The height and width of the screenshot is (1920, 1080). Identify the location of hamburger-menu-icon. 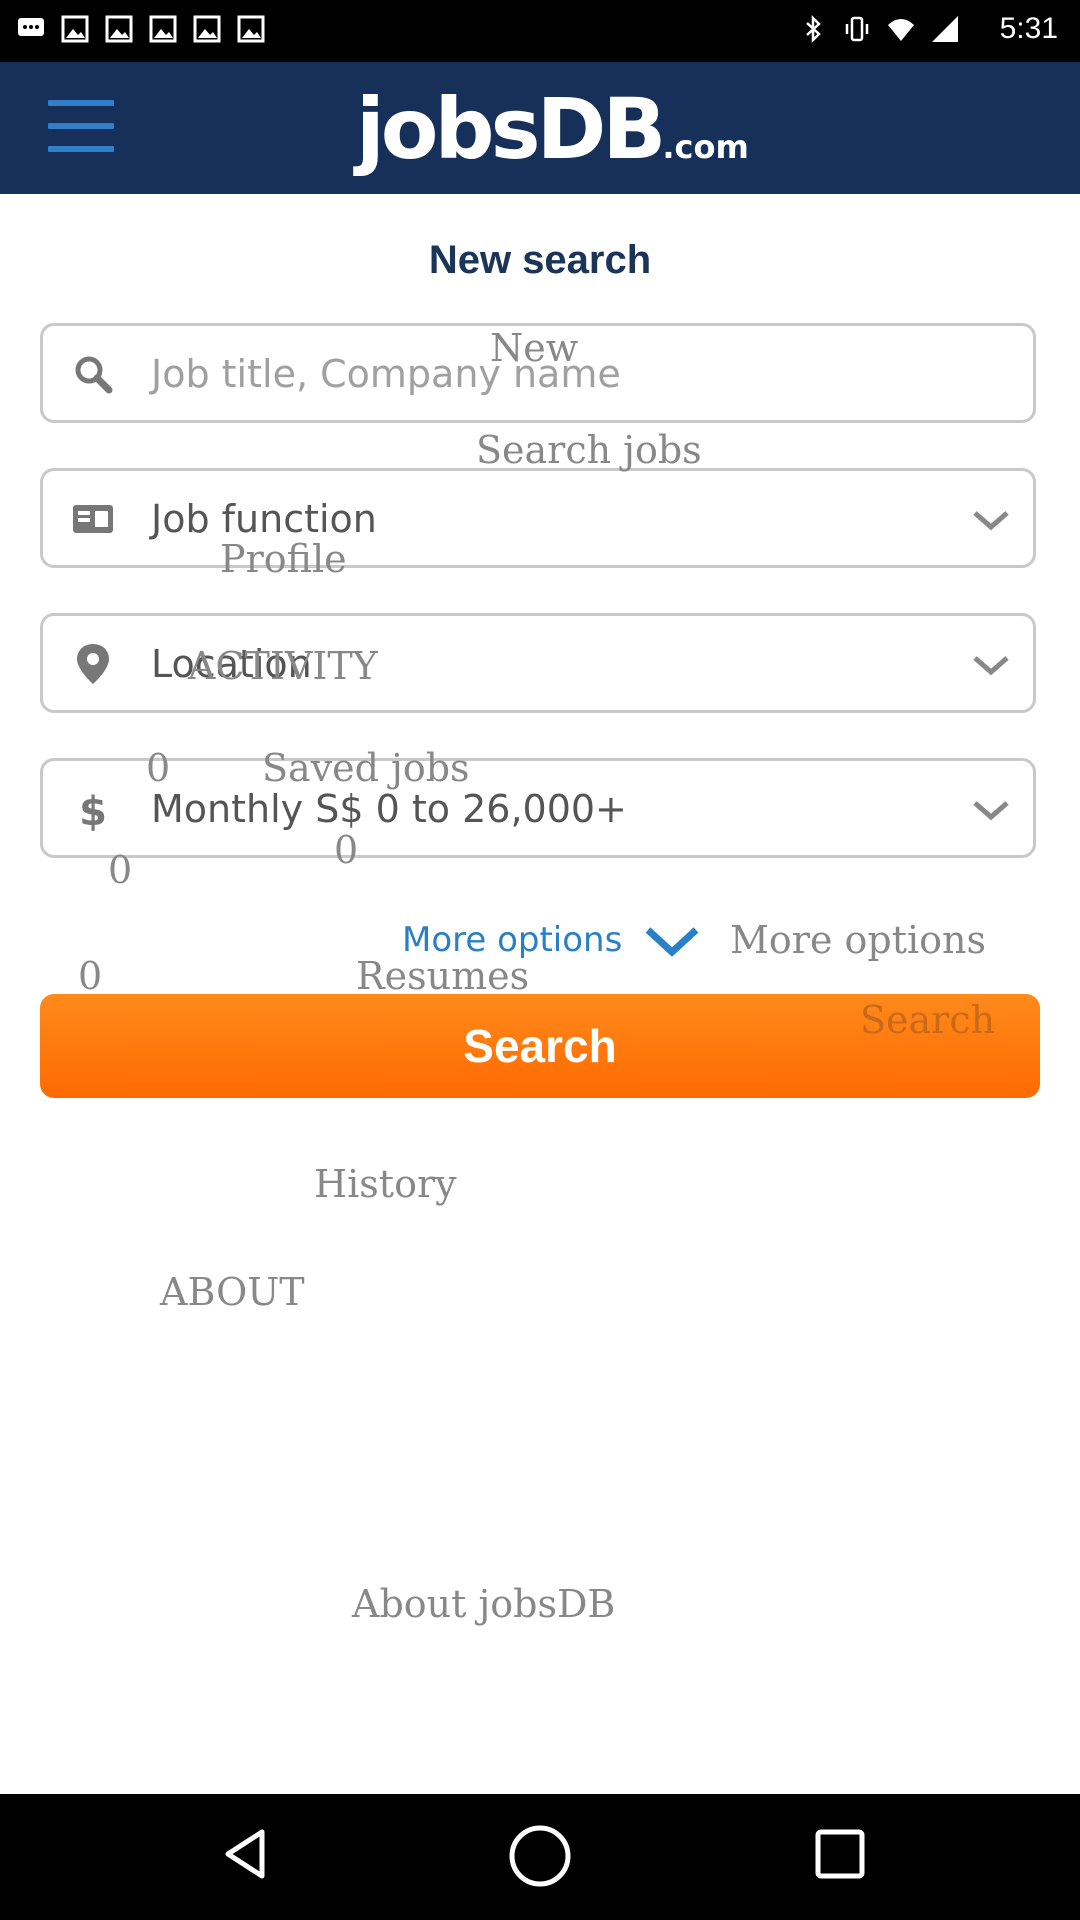
(81, 128).